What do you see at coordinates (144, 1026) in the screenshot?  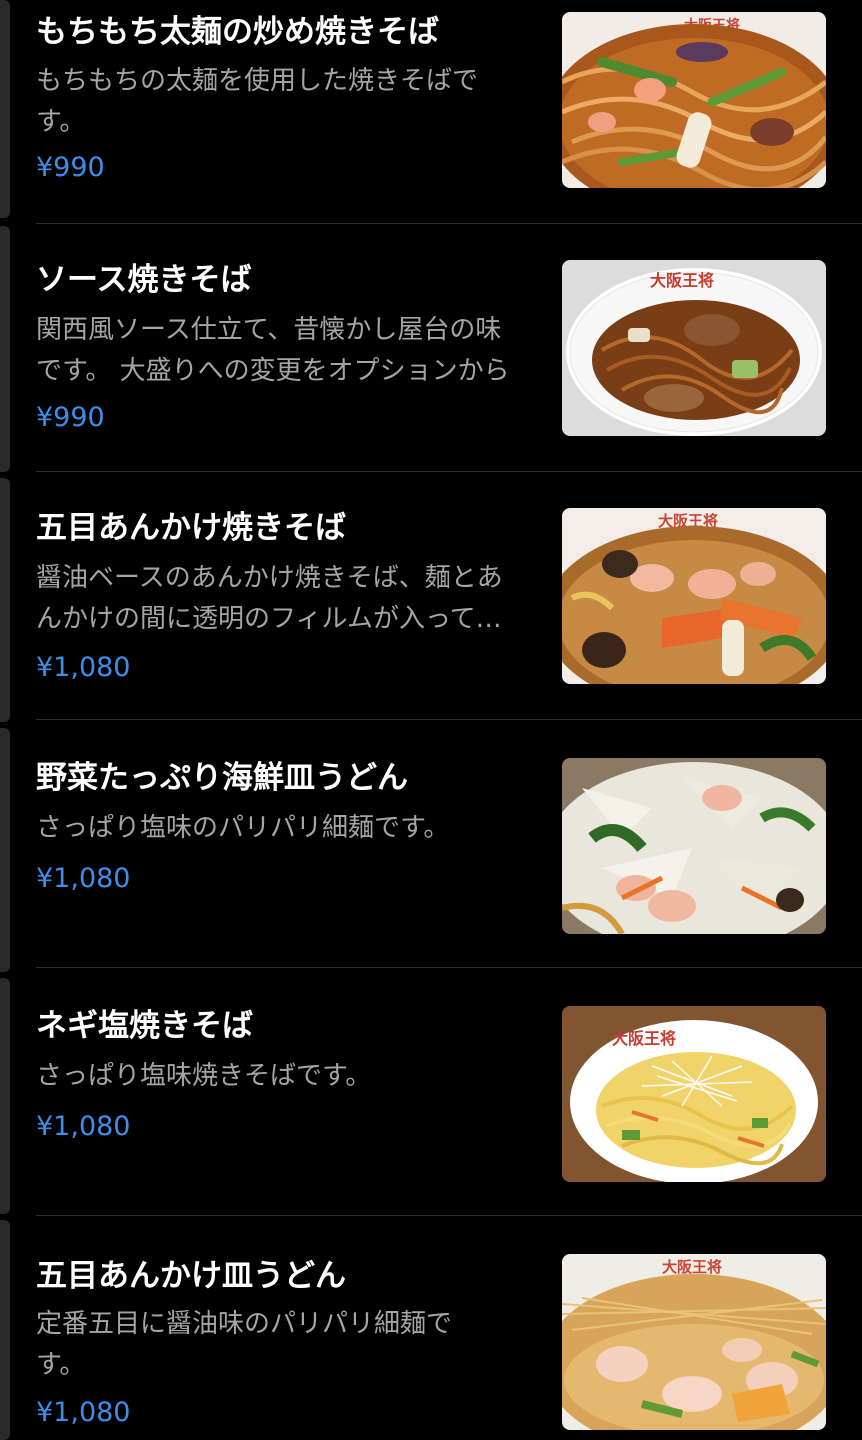 I see `item-title: ネギ塩焼きそば` at bounding box center [144, 1026].